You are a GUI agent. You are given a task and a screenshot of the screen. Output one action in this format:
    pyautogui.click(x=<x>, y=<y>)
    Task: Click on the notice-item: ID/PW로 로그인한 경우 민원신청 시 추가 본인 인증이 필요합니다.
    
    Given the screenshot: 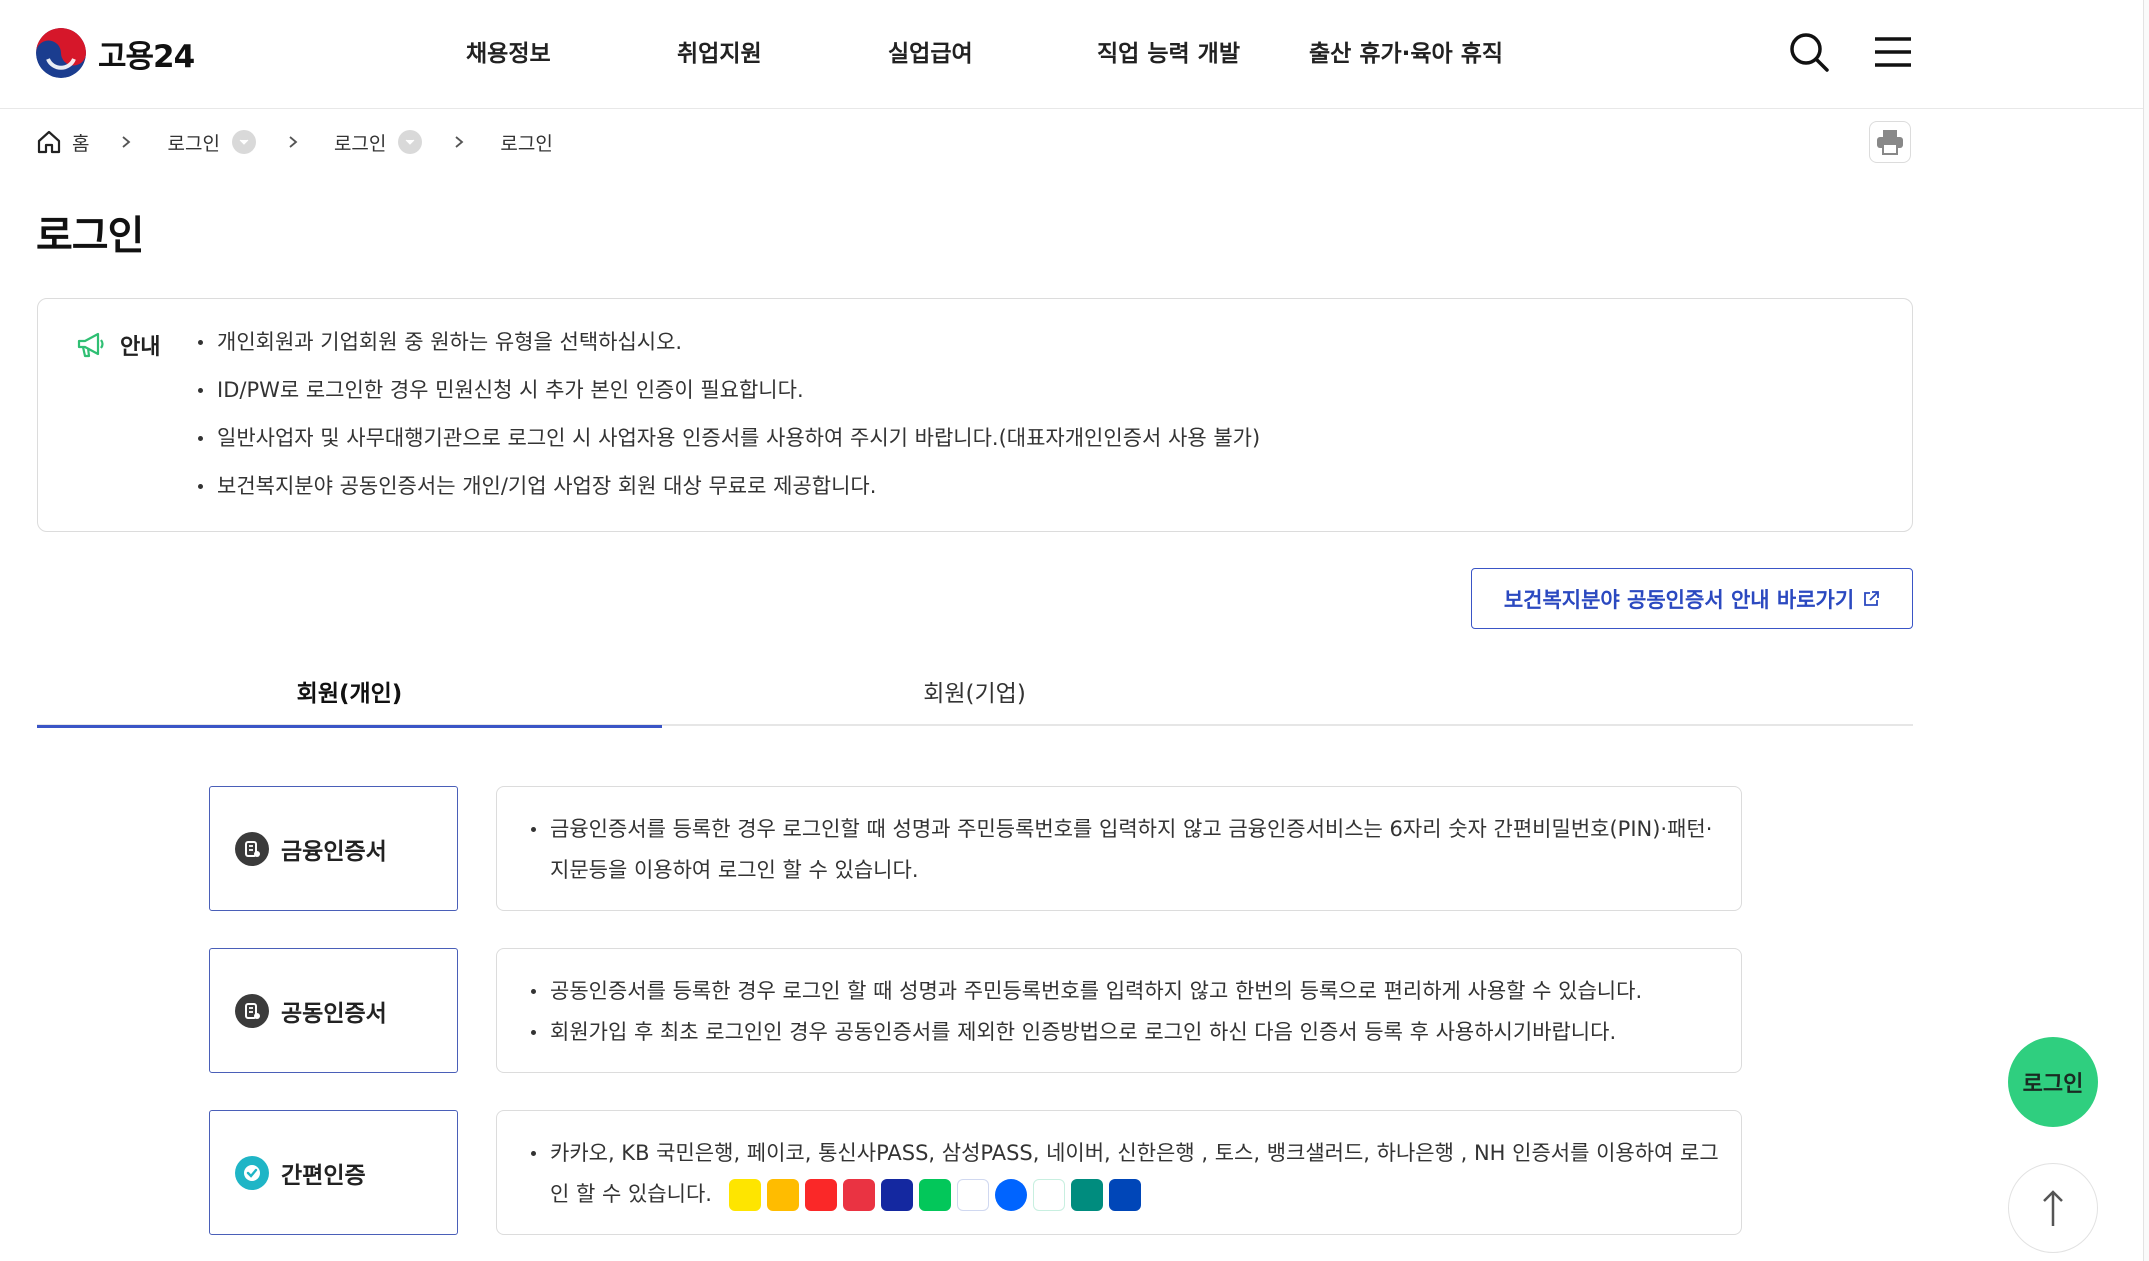 What is the action you would take?
    pyautogui.click(x=729, y=399)
    